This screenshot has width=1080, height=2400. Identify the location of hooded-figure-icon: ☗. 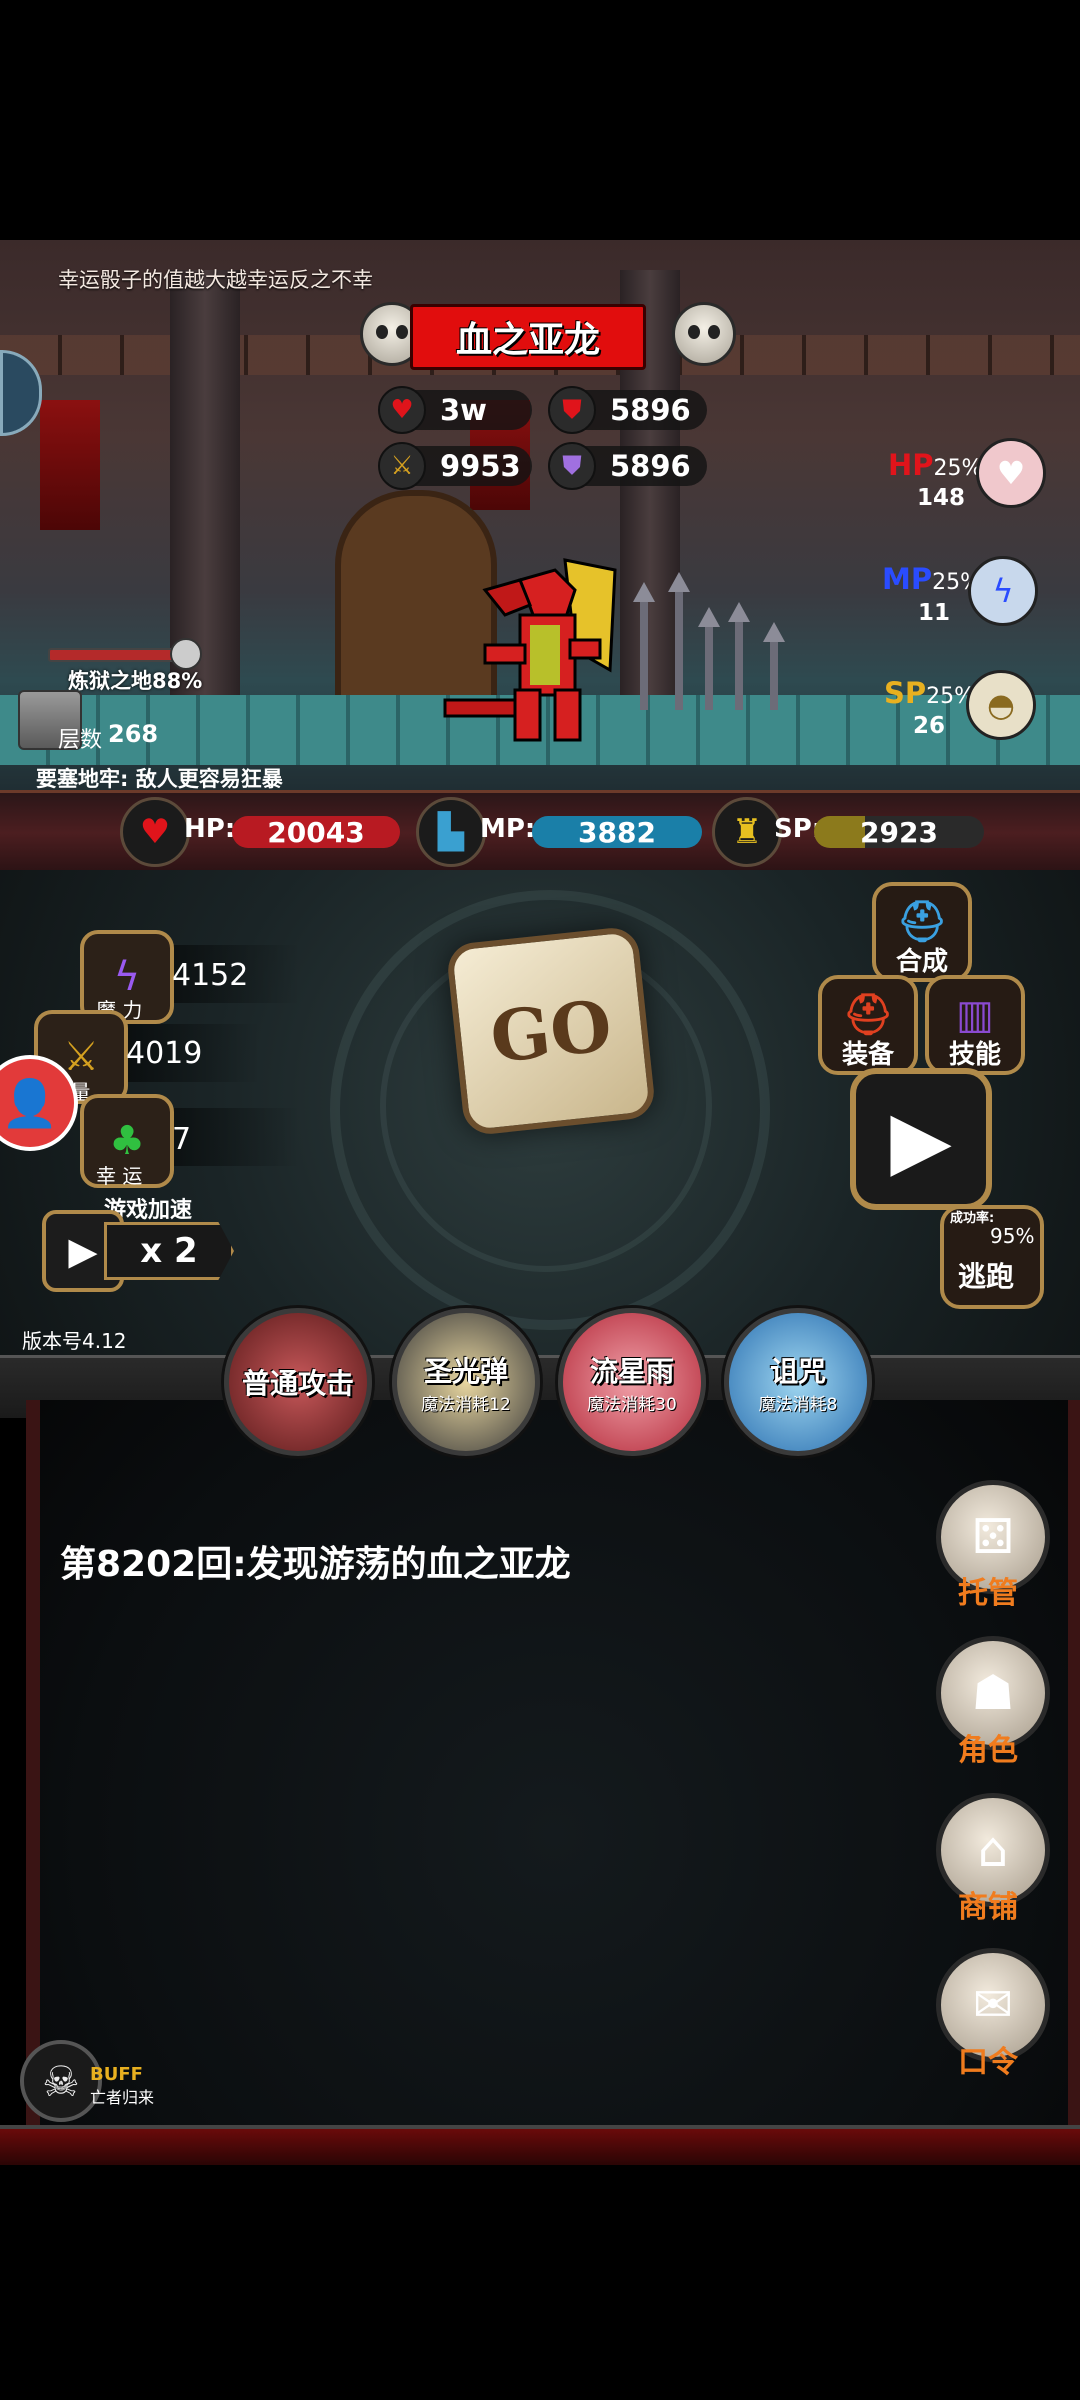
(993, 1693).